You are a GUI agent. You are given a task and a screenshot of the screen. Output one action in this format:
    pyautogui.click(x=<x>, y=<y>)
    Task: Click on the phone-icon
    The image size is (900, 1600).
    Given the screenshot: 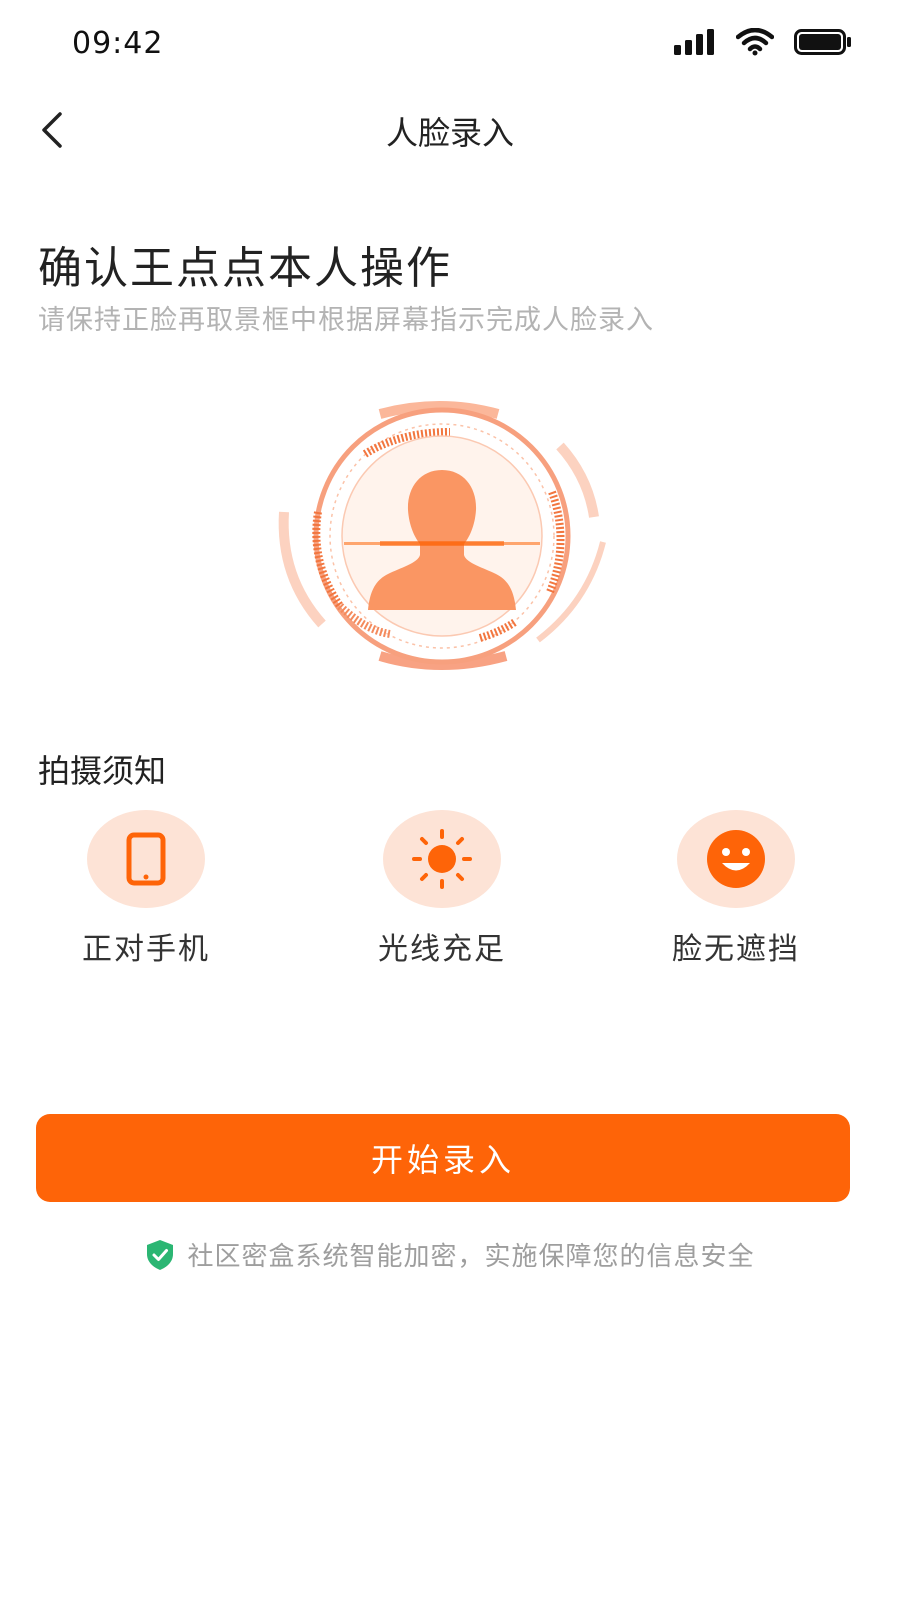 What is the action you would take?
    pyautogui.click(x=146, y=859)
    